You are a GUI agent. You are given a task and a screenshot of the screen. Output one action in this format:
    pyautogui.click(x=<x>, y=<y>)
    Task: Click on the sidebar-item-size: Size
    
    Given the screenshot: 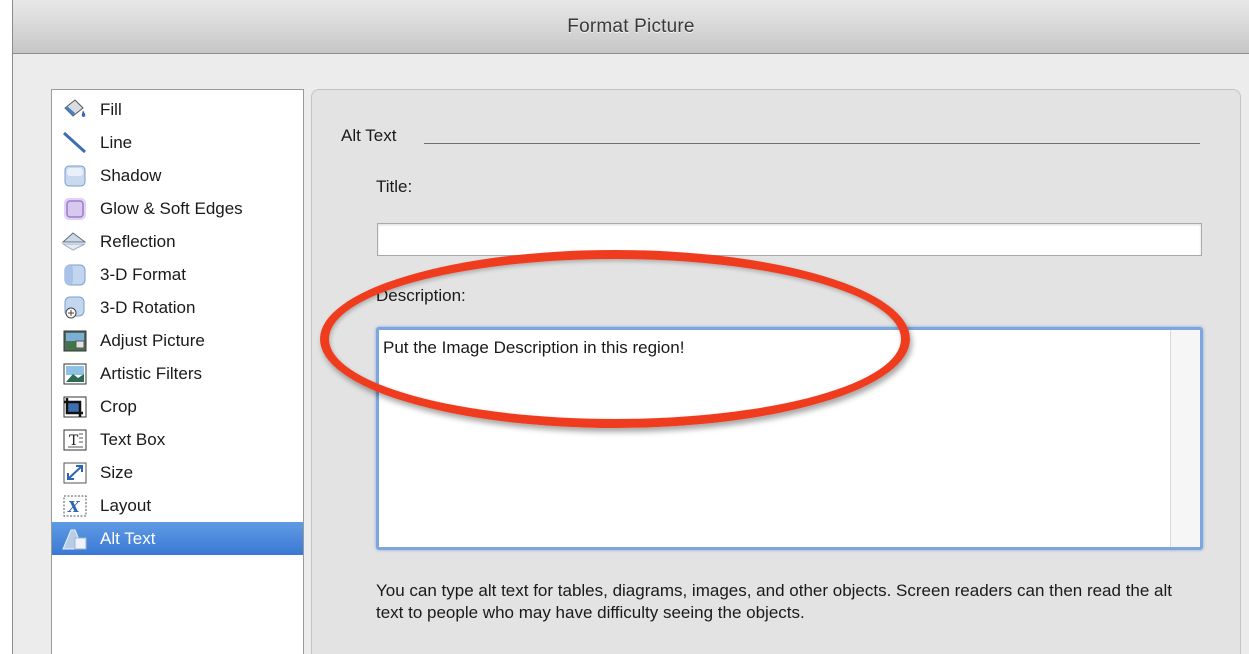 What is the action you would take?
    pyautogui.click(x=177, y=472)
    